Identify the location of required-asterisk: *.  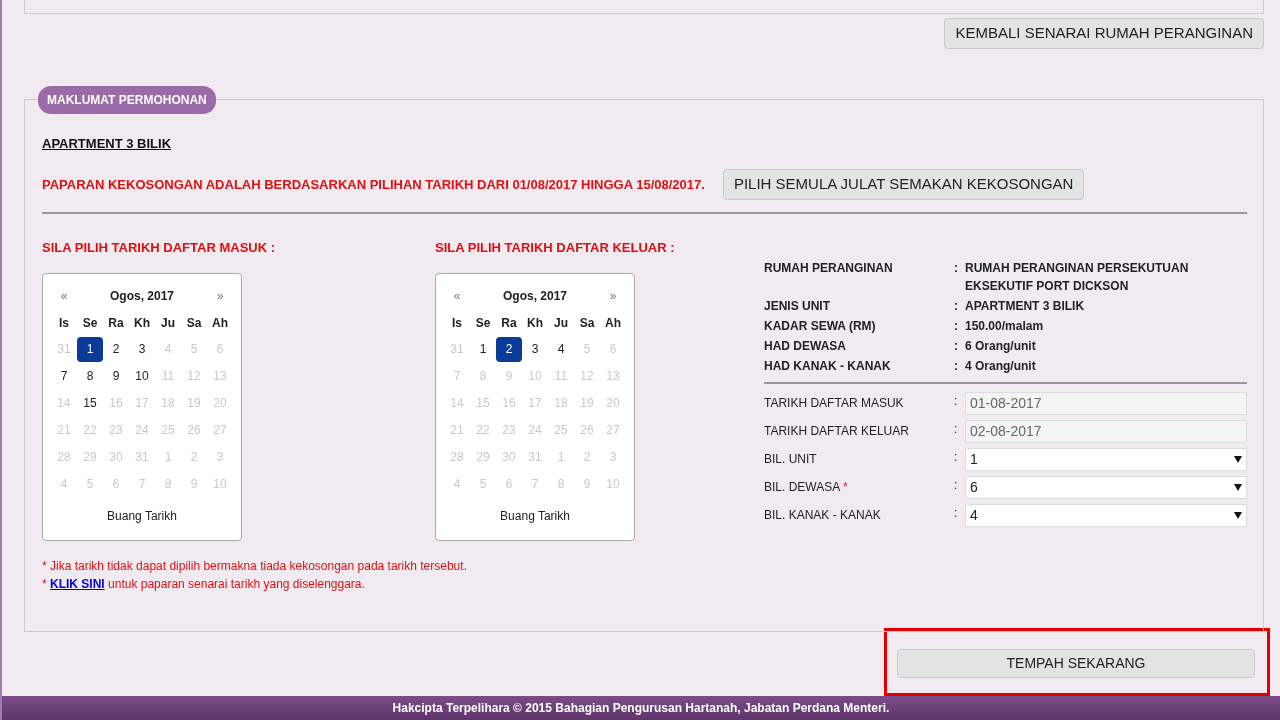
(845, 486).